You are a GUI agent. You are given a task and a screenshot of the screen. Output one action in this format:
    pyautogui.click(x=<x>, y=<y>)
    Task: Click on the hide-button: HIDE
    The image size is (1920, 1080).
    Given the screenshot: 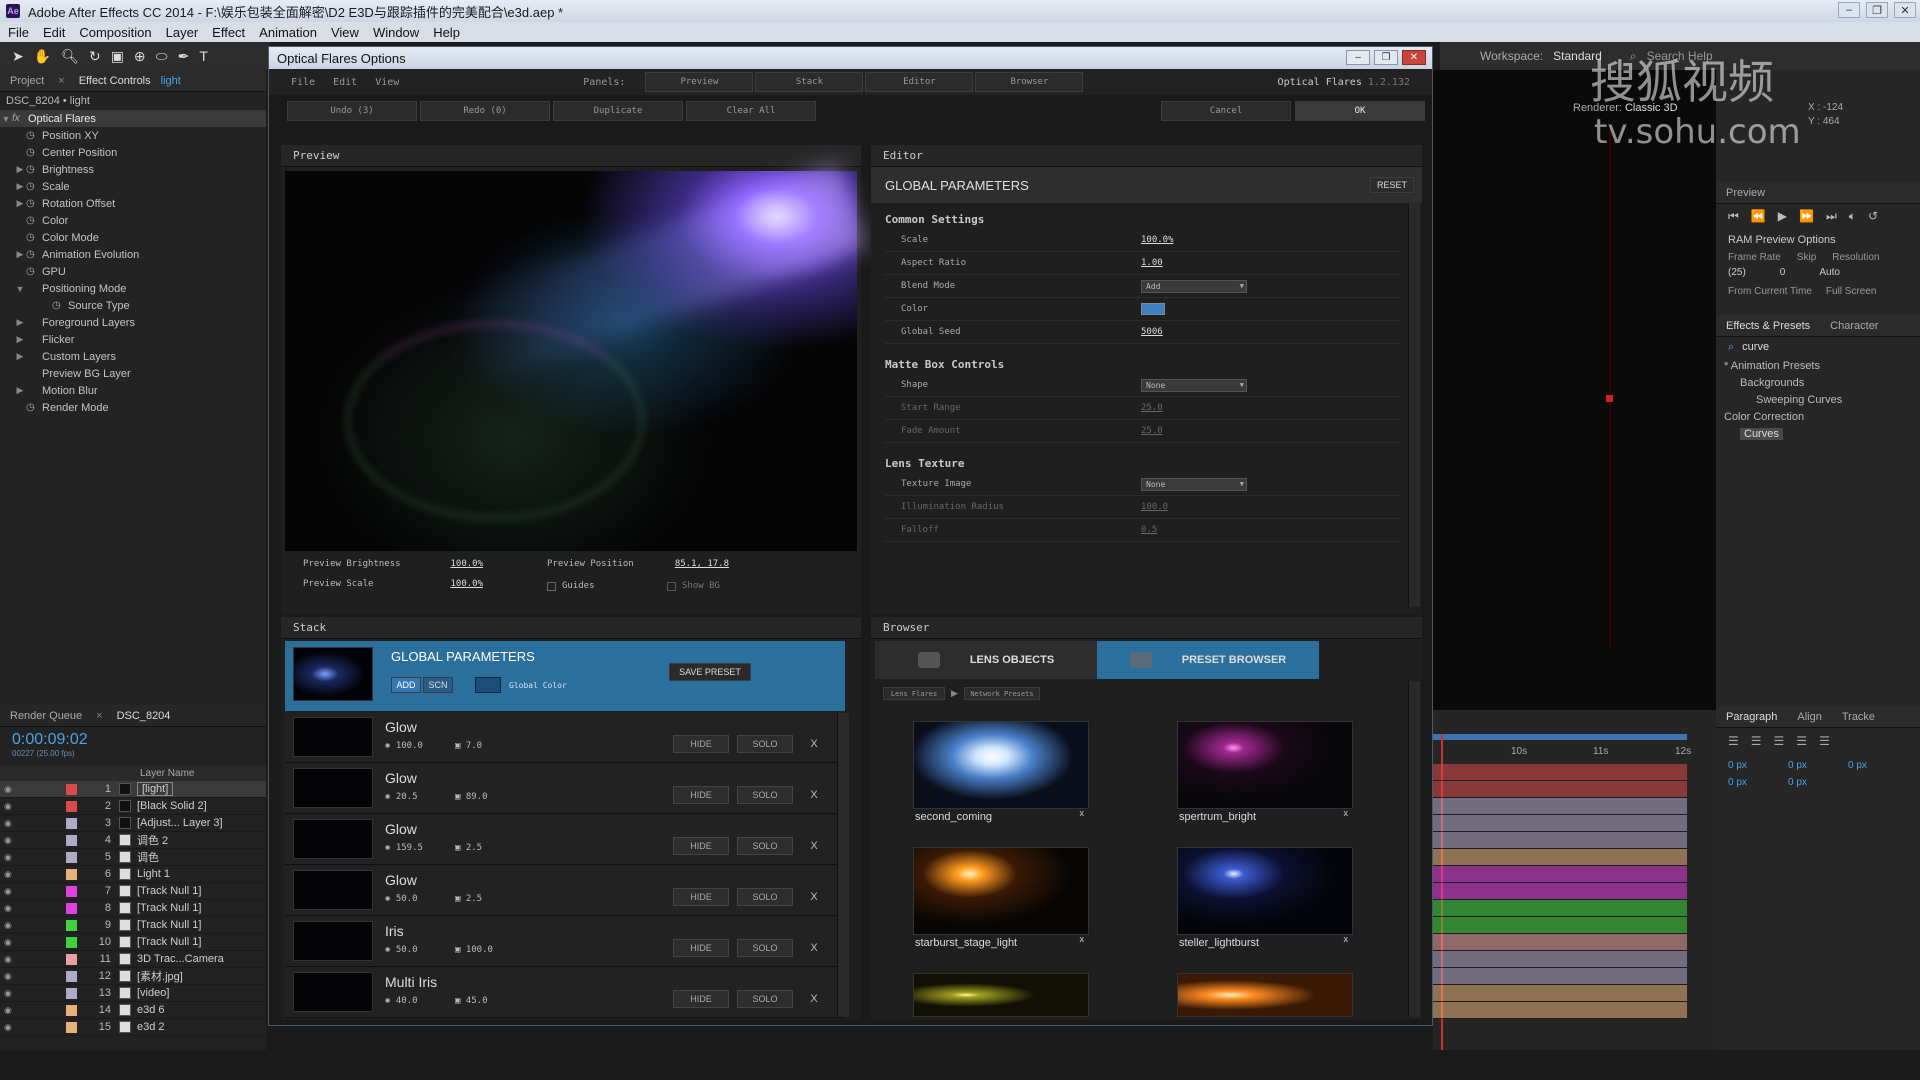 What is the action you would take?
    pyautogui.click(x=701, y=795)
    